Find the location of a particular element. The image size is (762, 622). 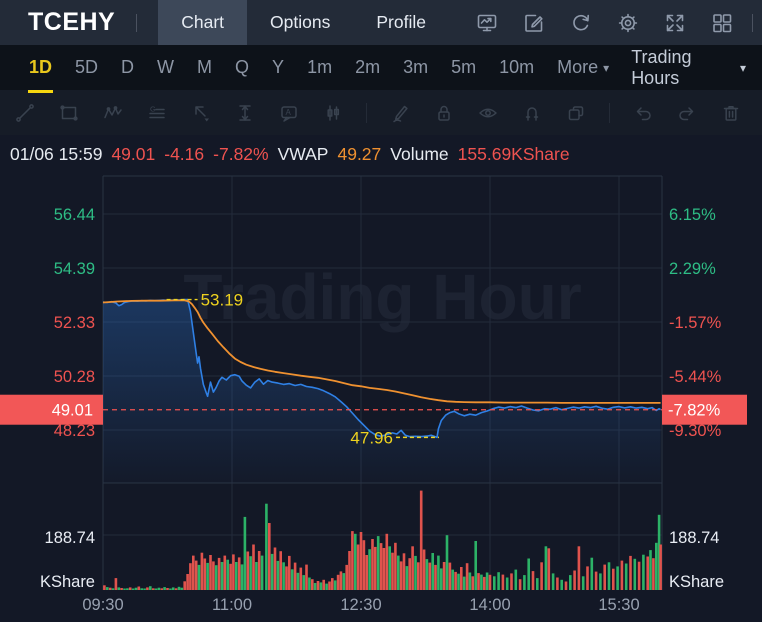

redo-icon is located at coordinates (687, 113).